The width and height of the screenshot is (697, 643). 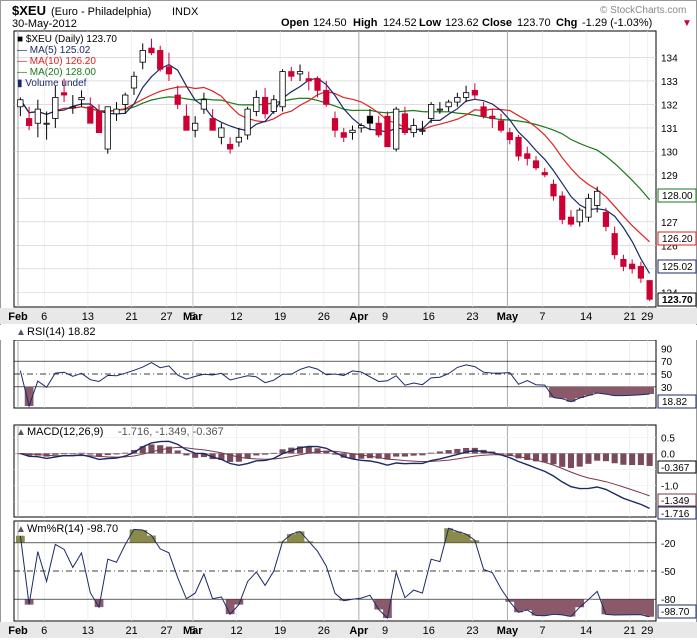 What do you see at coordinates (667, 349) in the screenshot?
I see `rsi-tick-label: 90` at bounding box center [667, 349].